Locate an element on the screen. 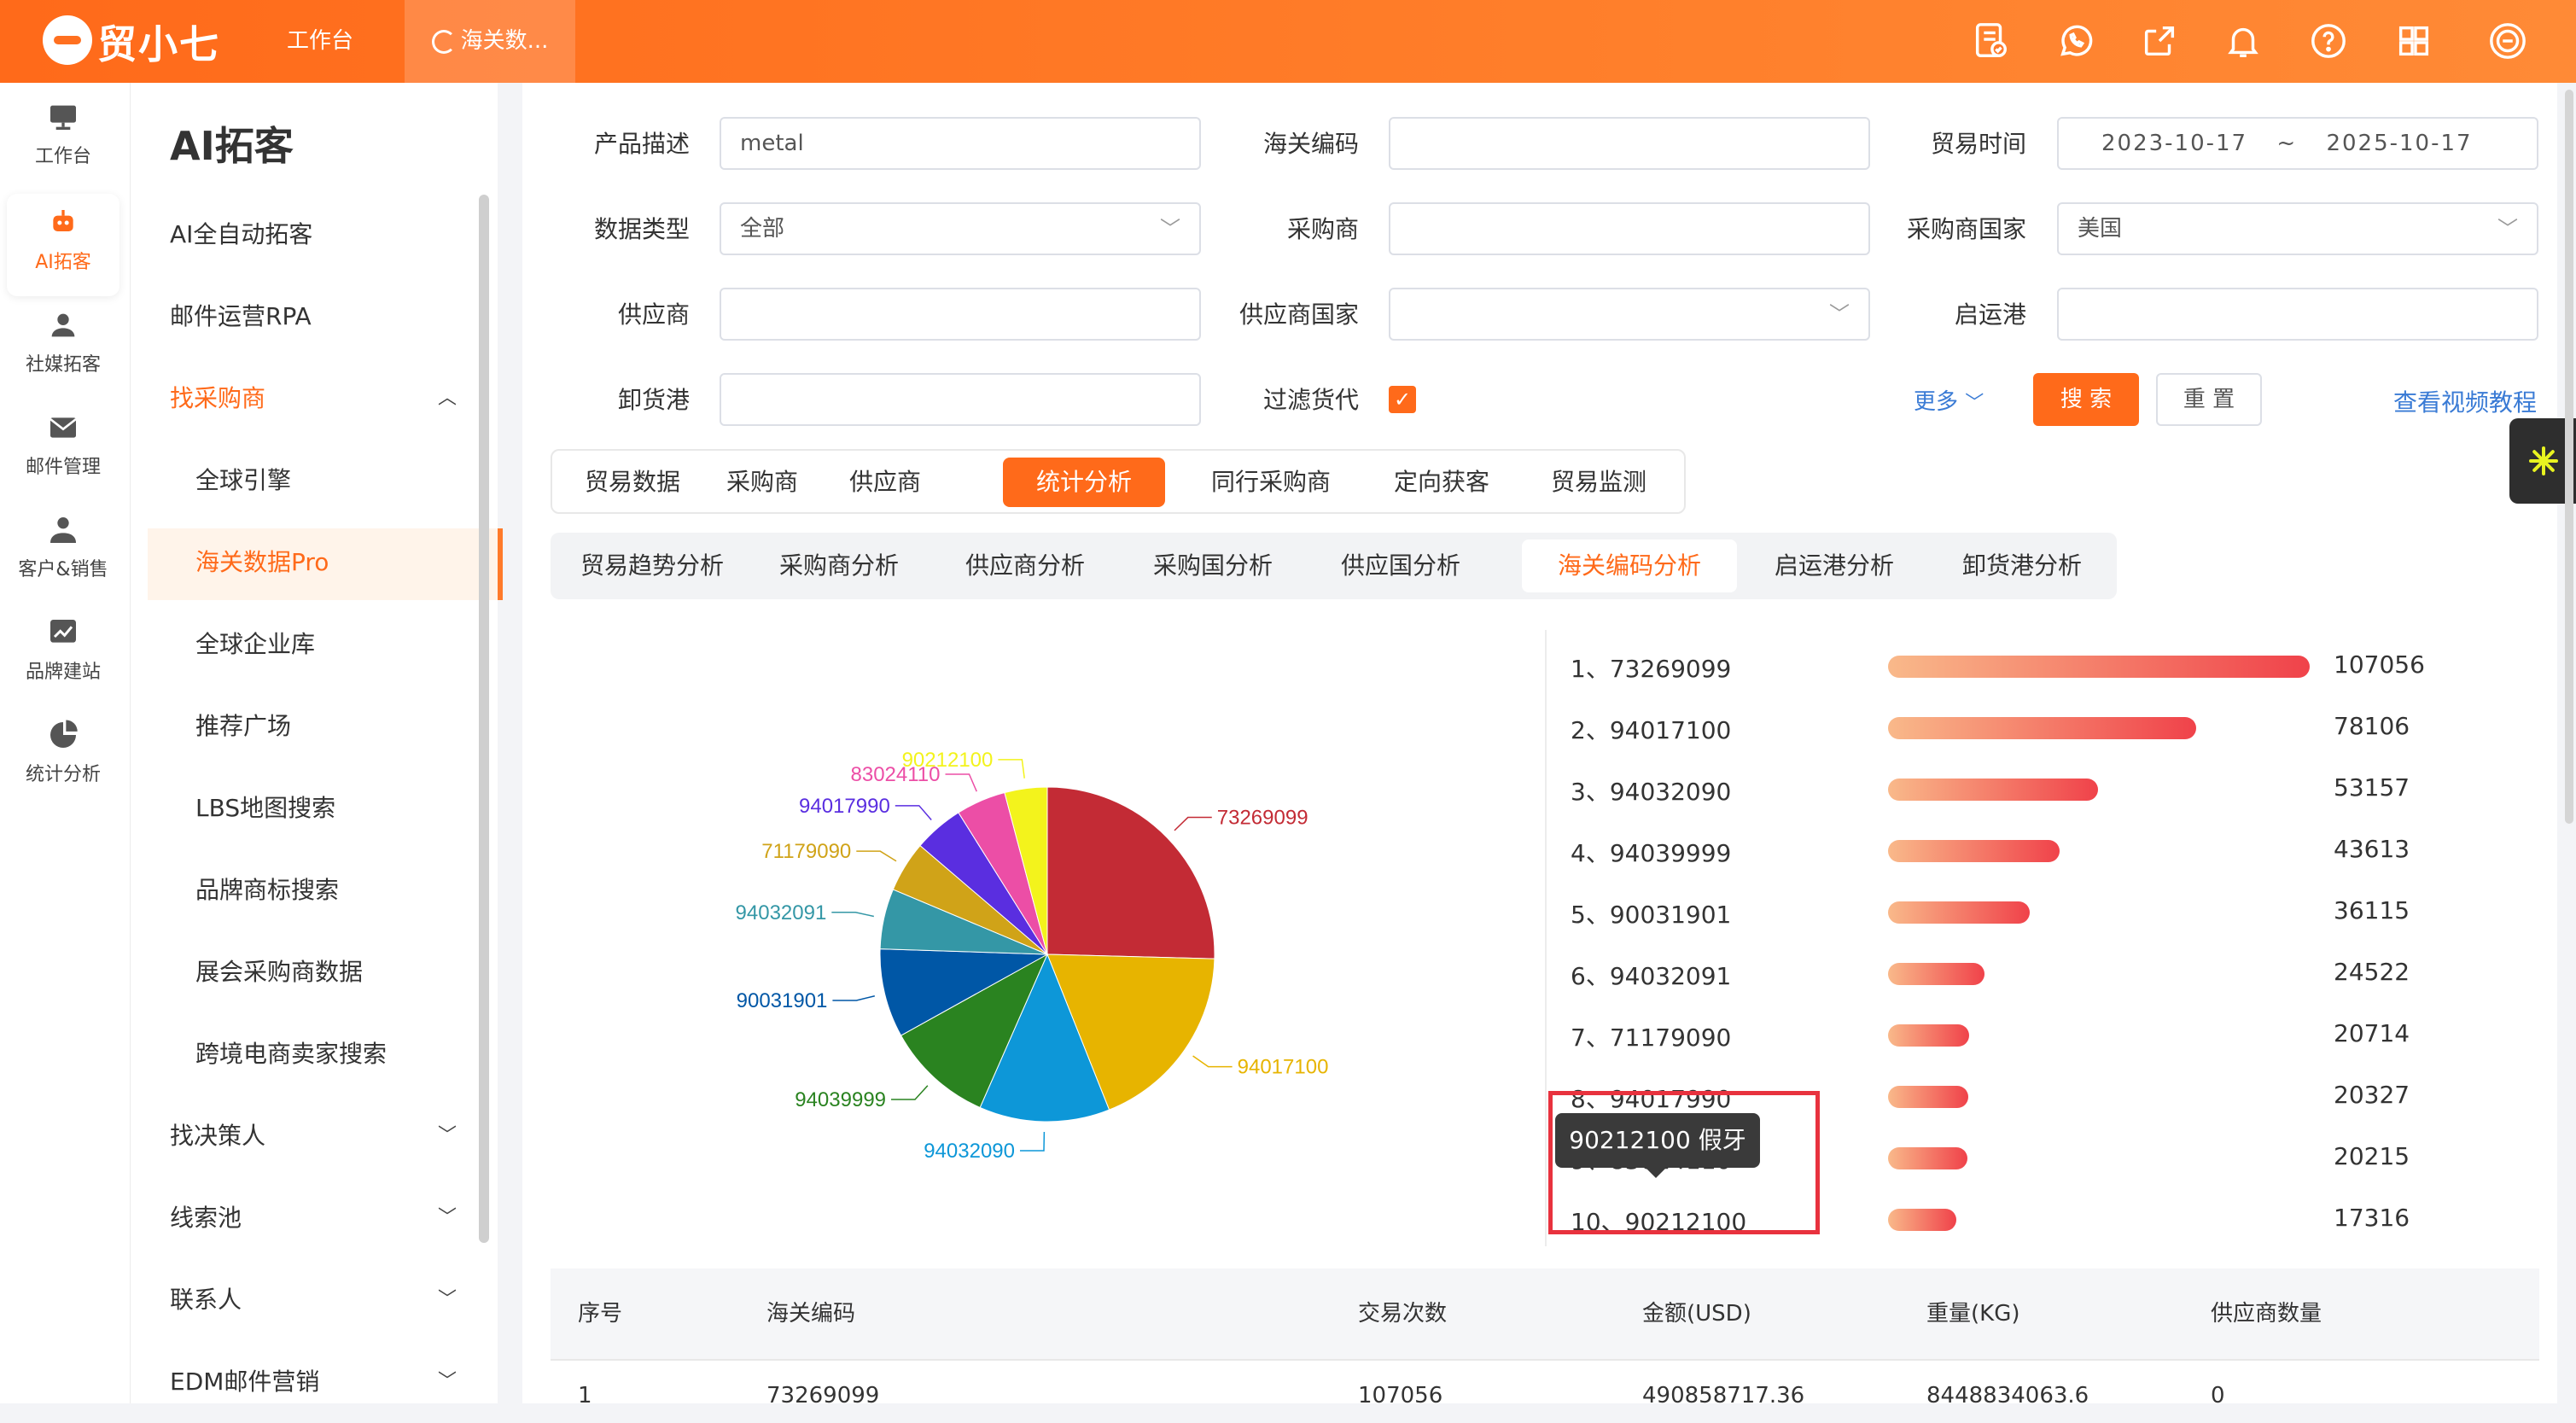  sidebar-item-statistics: 统计分析 is located at coordinates (63, 757).